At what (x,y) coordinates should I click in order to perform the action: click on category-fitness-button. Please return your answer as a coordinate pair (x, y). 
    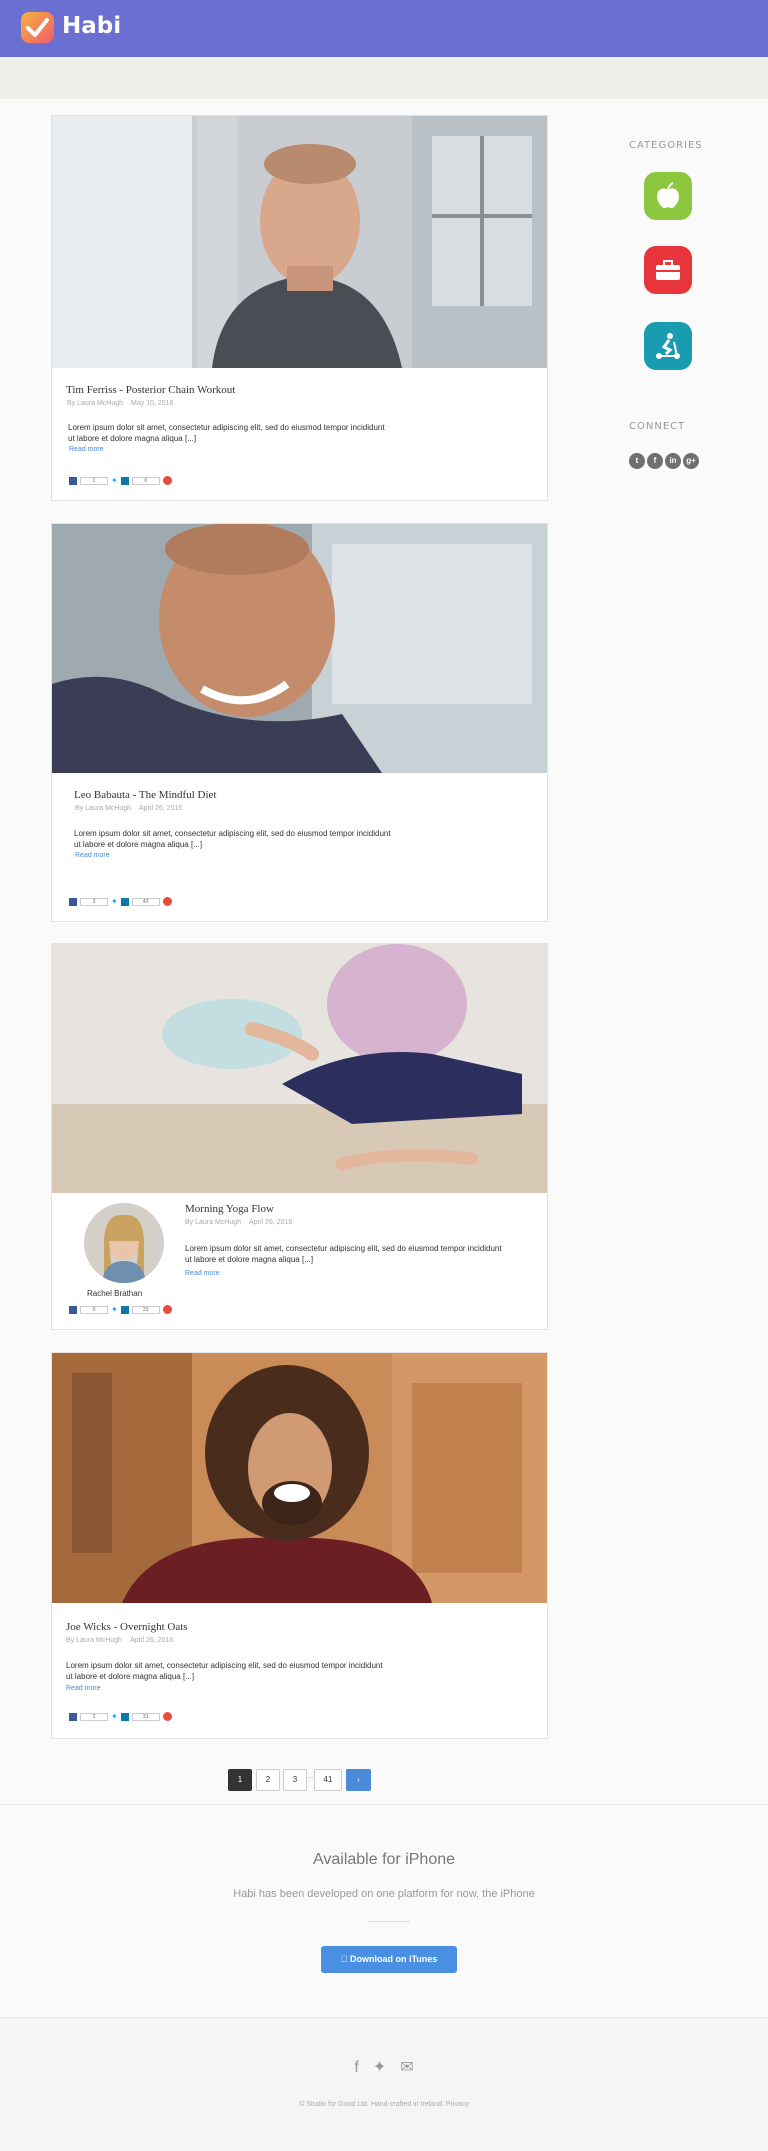
    Looking at the image, I should click on (668, 346).